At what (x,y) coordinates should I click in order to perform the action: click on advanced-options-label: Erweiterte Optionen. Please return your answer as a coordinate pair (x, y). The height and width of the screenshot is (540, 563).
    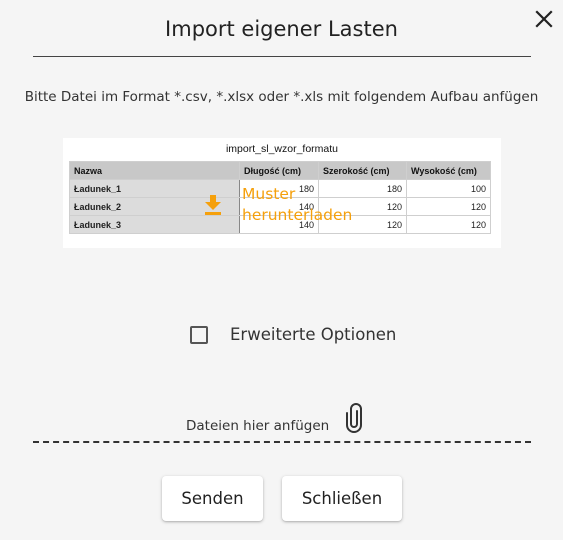
    Looking at the image, I should click on (313, 334).